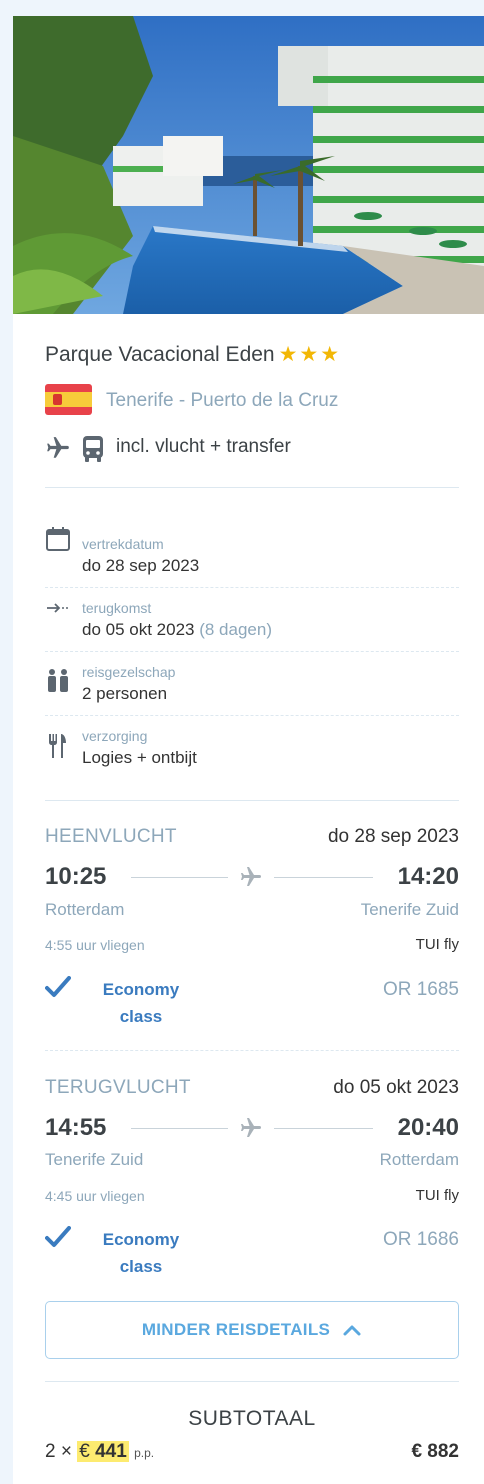 This screenshot has height=1484, width=484. Describe the element at coordinates (111, 1451) in the screenshot. I see `price-amount: 441` at that location.